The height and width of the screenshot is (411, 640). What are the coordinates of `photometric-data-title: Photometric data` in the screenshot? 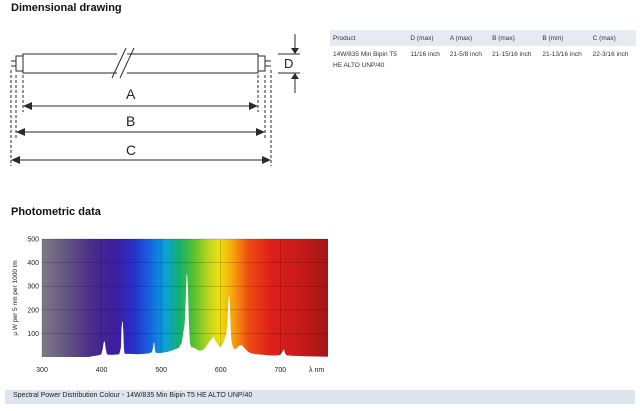 It's located at (56, 212).